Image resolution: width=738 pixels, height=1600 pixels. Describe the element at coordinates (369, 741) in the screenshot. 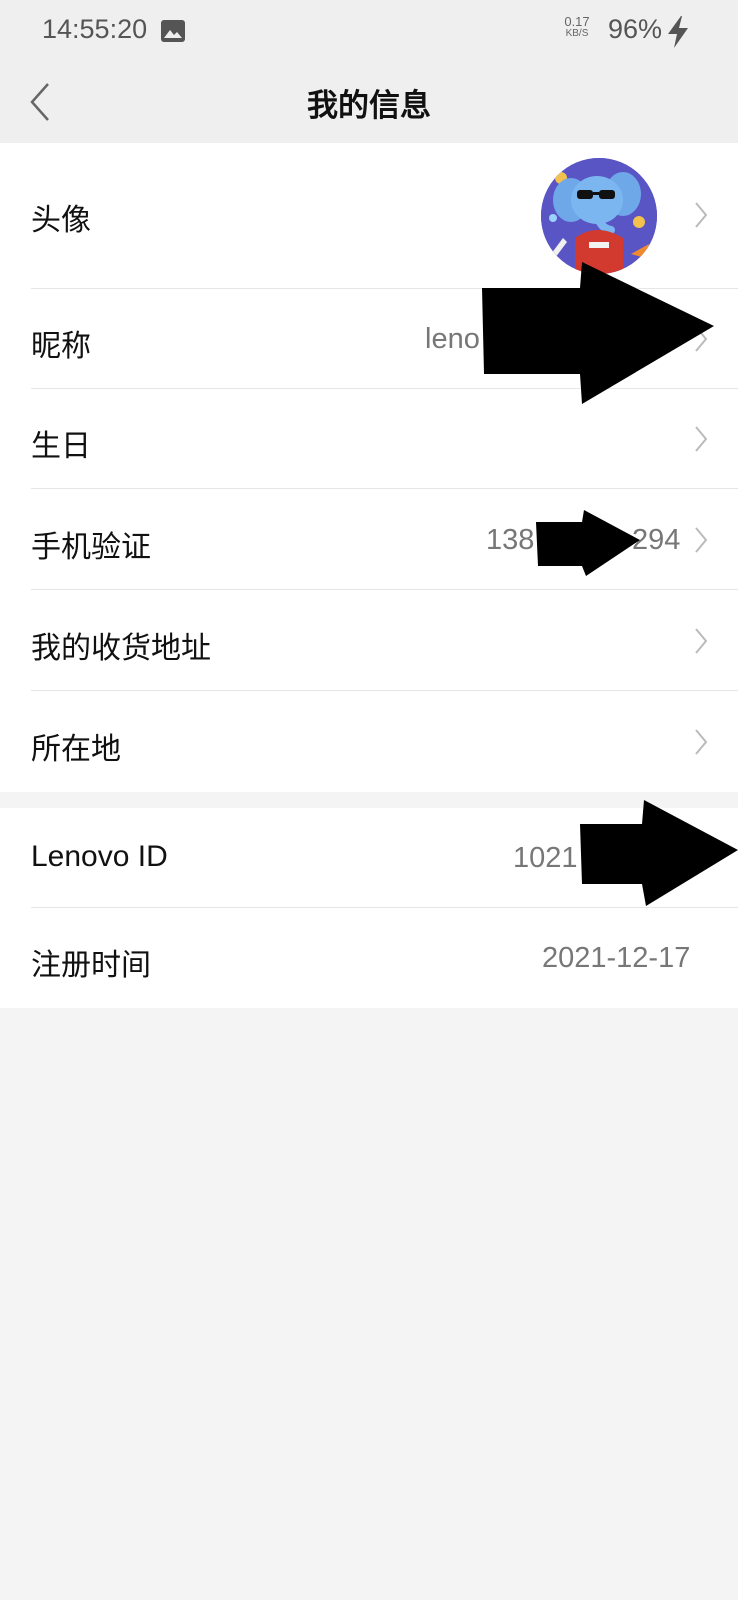

I see `row-location: 所在地` at that location.